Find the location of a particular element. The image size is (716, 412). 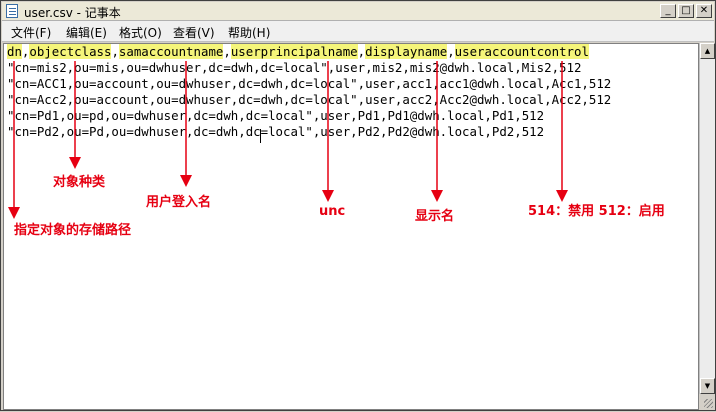

scroll-down-icon: ▼ is located at coordinates (707, 386).